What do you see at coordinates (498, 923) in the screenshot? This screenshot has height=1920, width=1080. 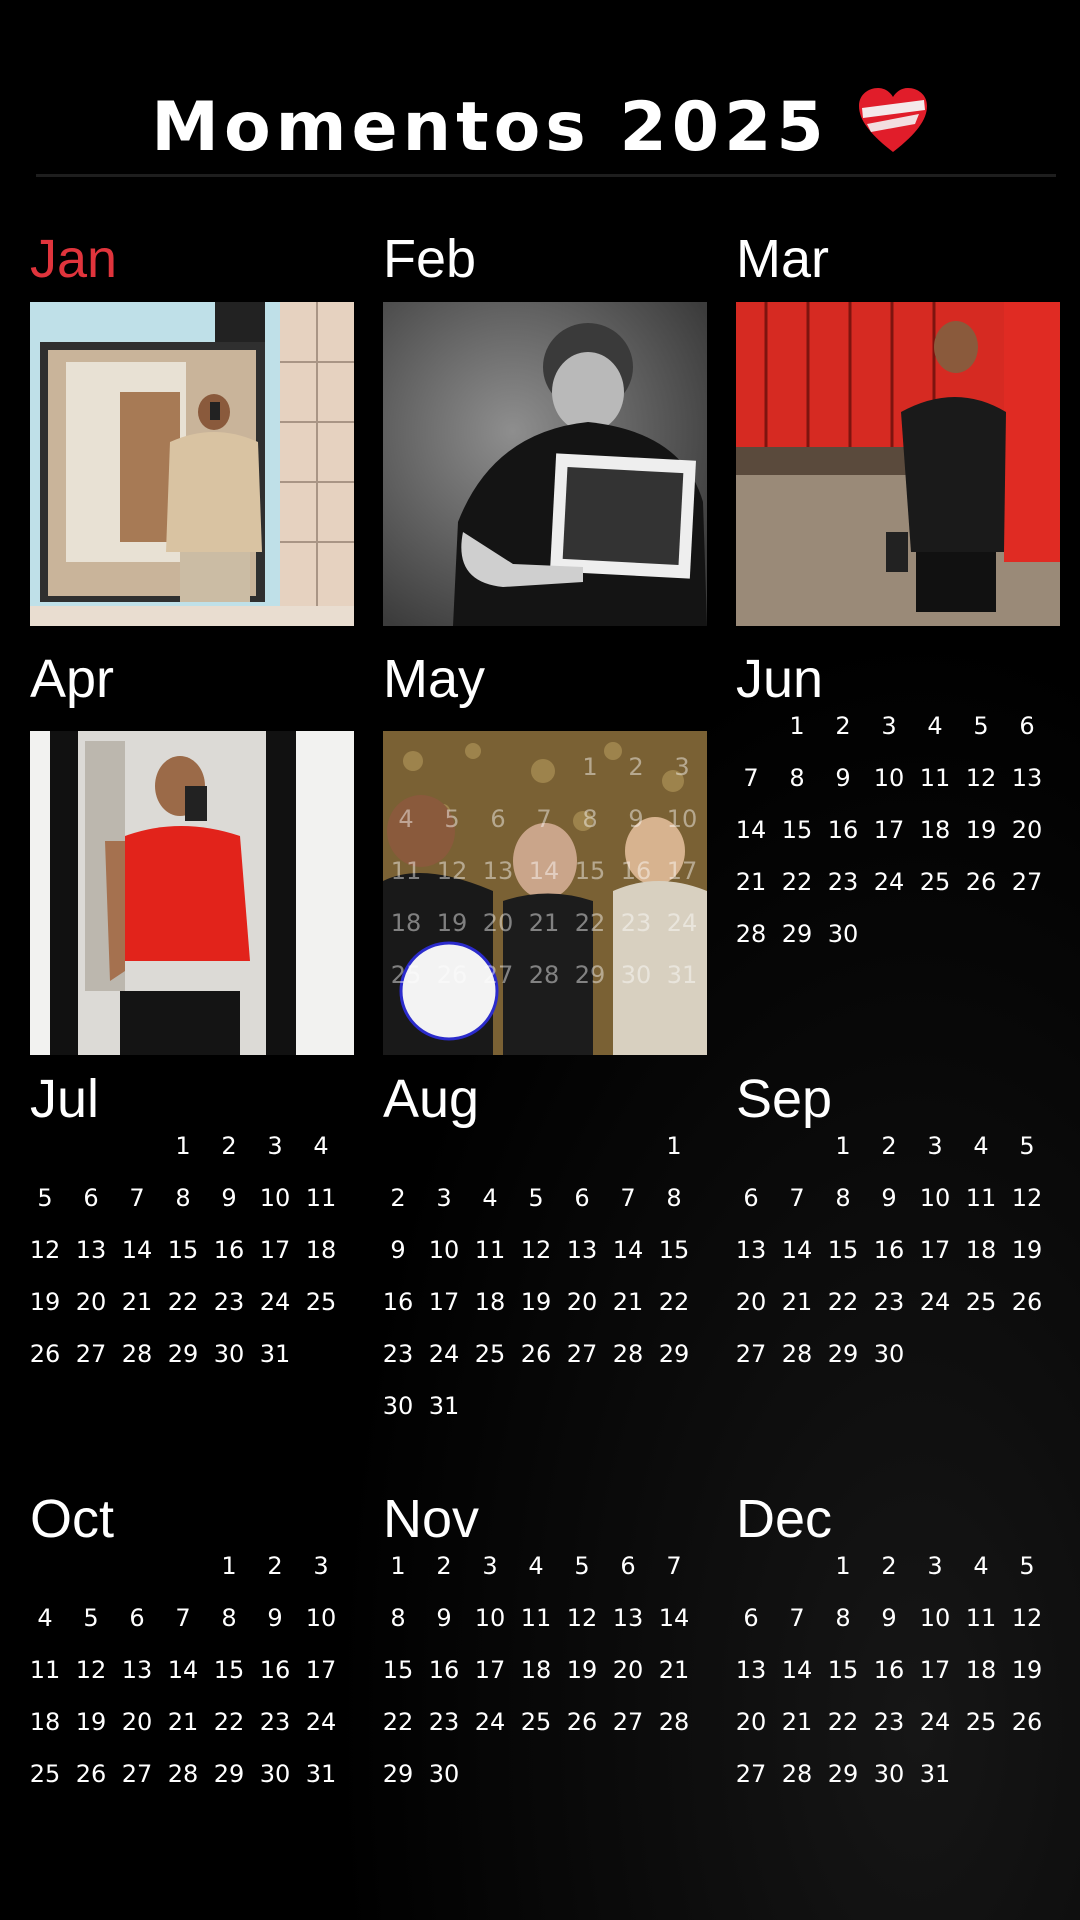 I see `overlay-day-cell: 20` at bounding box center [498, 923].